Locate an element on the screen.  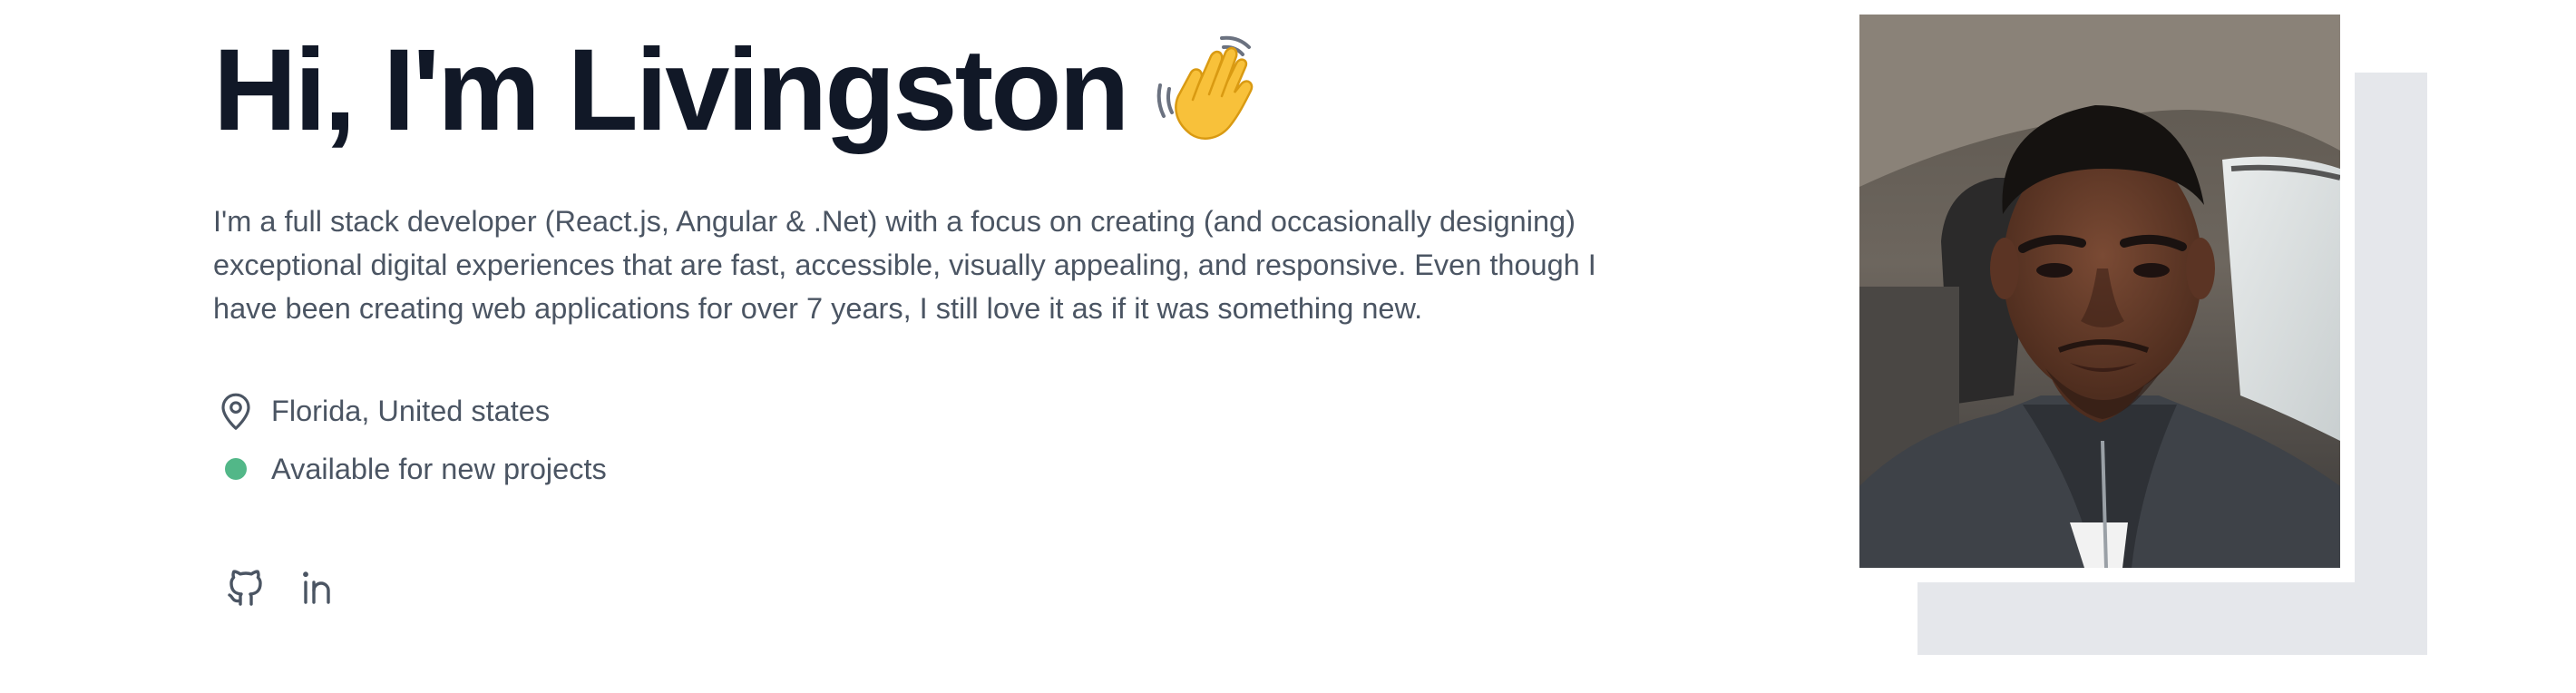
map-pin-icon is located at coordinates (236, 411).